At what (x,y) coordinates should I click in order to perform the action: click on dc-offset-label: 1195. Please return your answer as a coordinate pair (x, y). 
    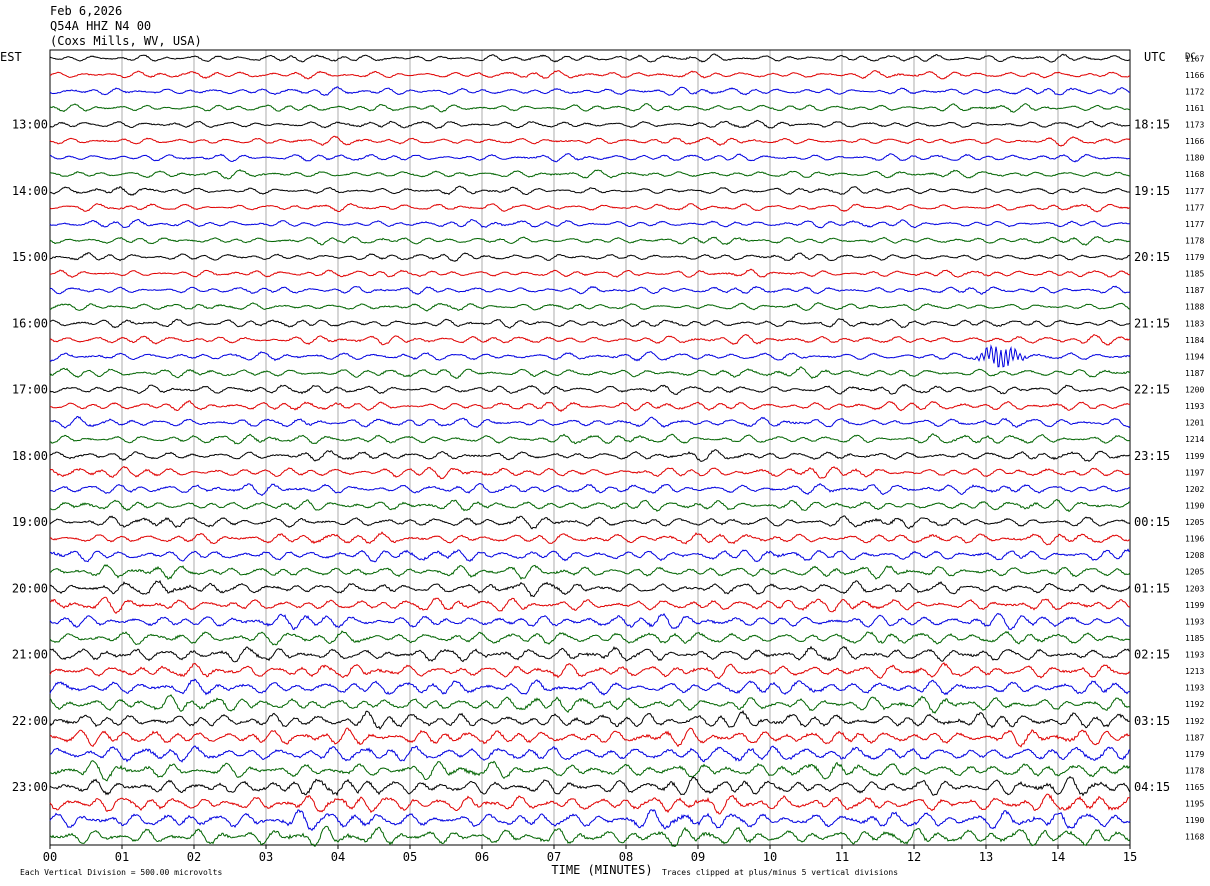
    Looking at the image, I should click on (1194, 804).